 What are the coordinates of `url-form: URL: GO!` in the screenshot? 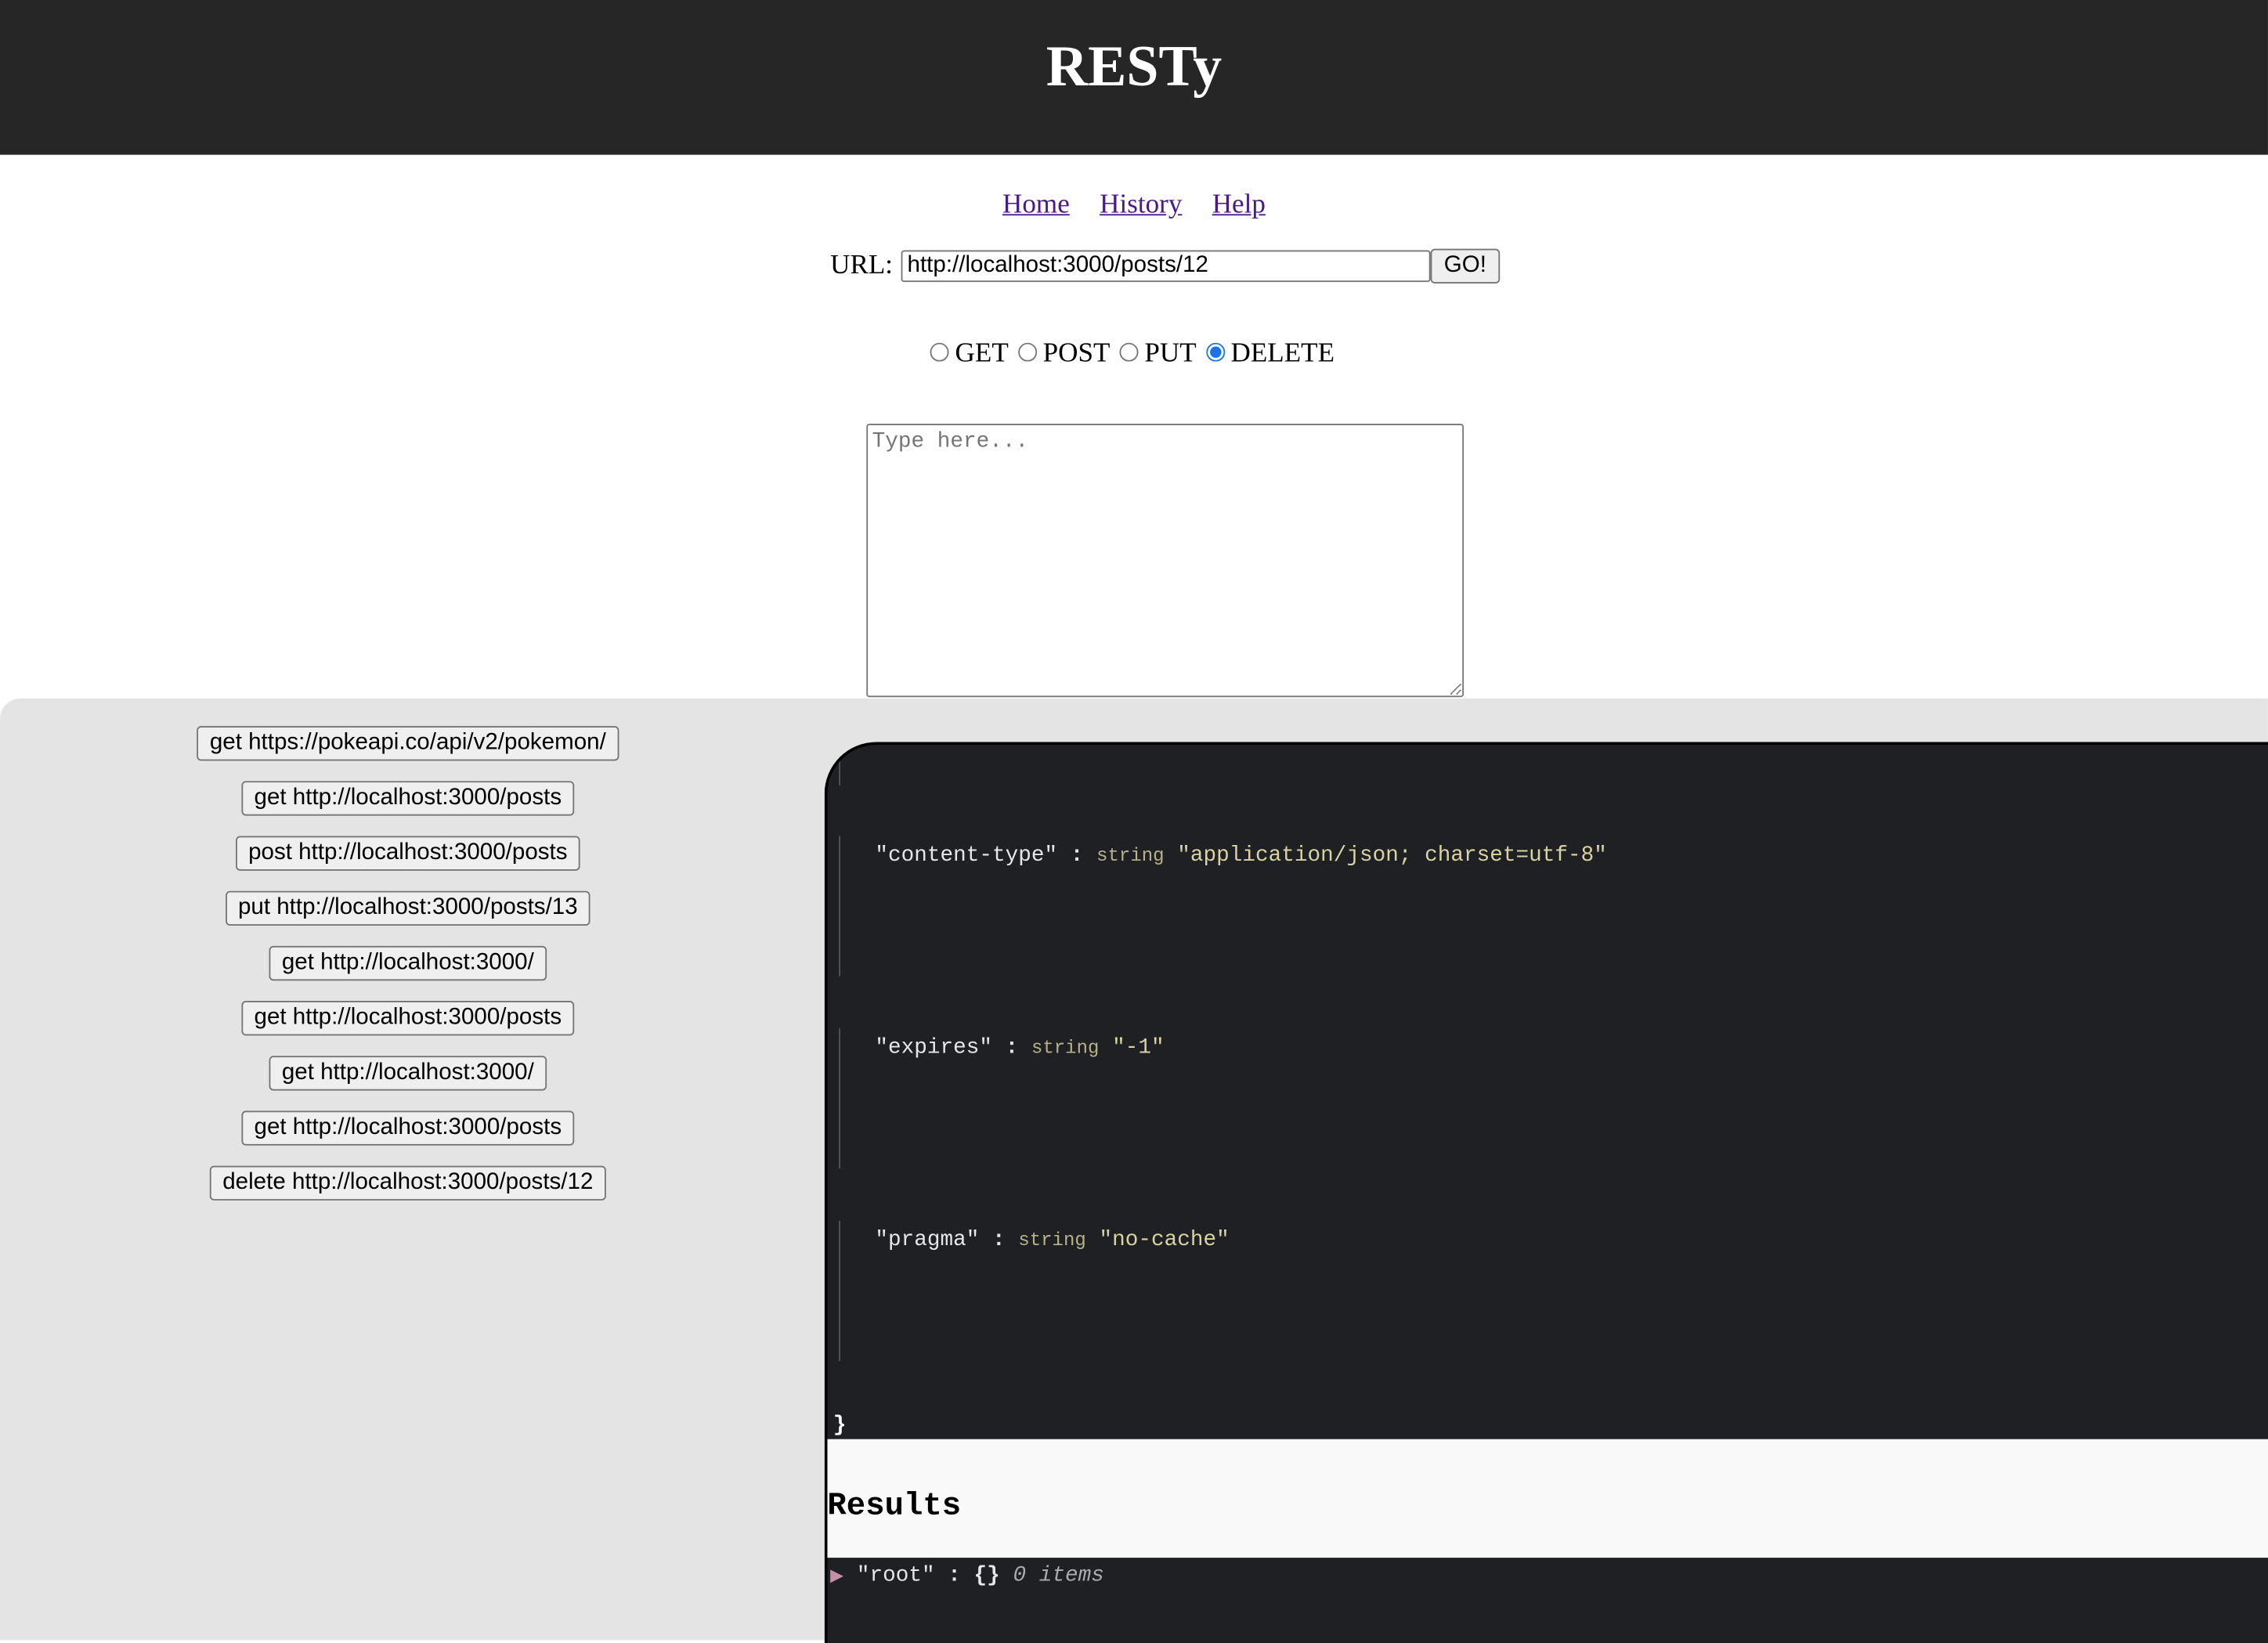 It's located at (1165, 265).